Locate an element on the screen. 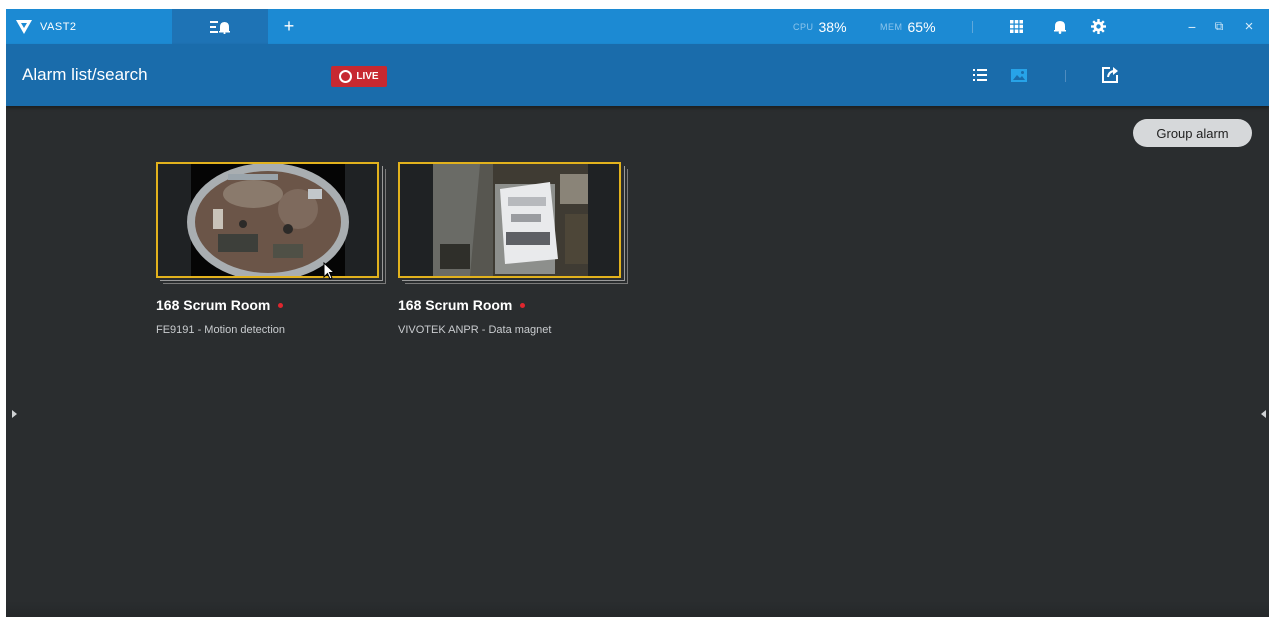  group-alarm-button: Group alarm is located at coordinates (1192, 133).